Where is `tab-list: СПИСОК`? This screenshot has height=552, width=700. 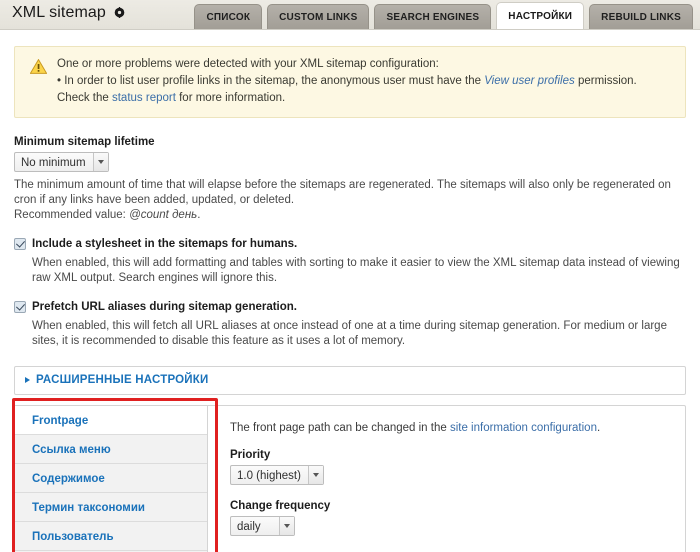 tab-list: СПИСОК is located at coordinates (228, 16).